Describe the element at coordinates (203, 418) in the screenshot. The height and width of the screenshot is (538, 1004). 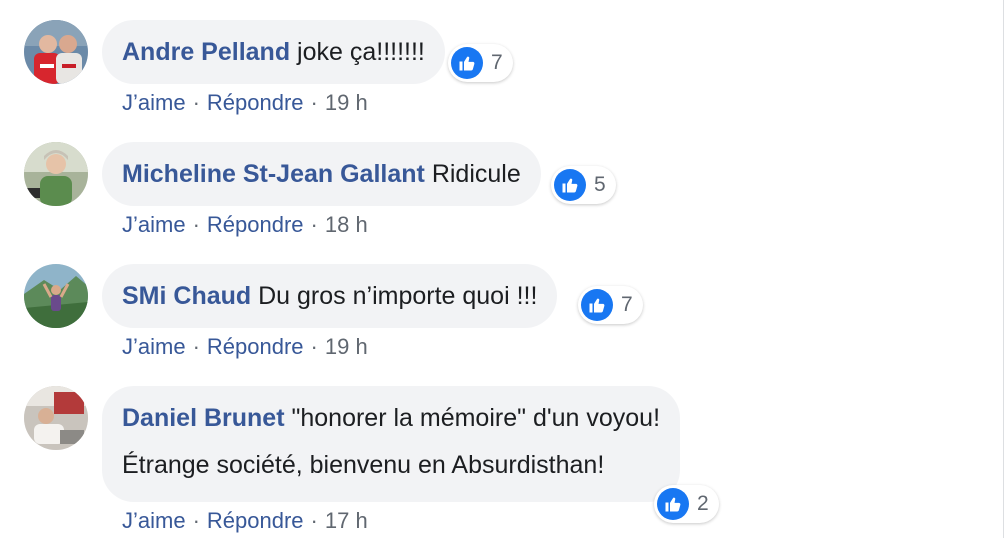
I see `comment-author: Daniel Brunet` at that location.